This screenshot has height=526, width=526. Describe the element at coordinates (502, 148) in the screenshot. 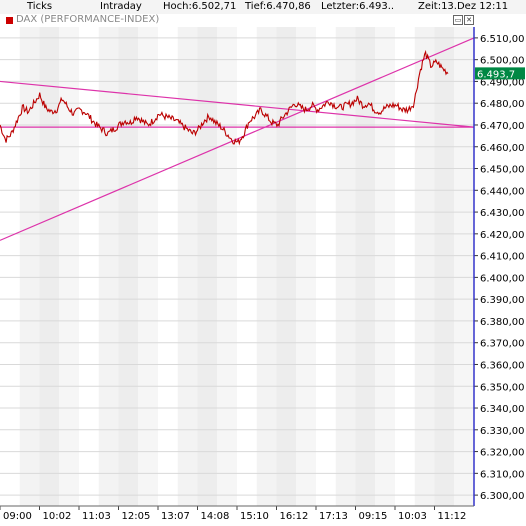

I see `y-tick-label: 6.460,00` at that location.